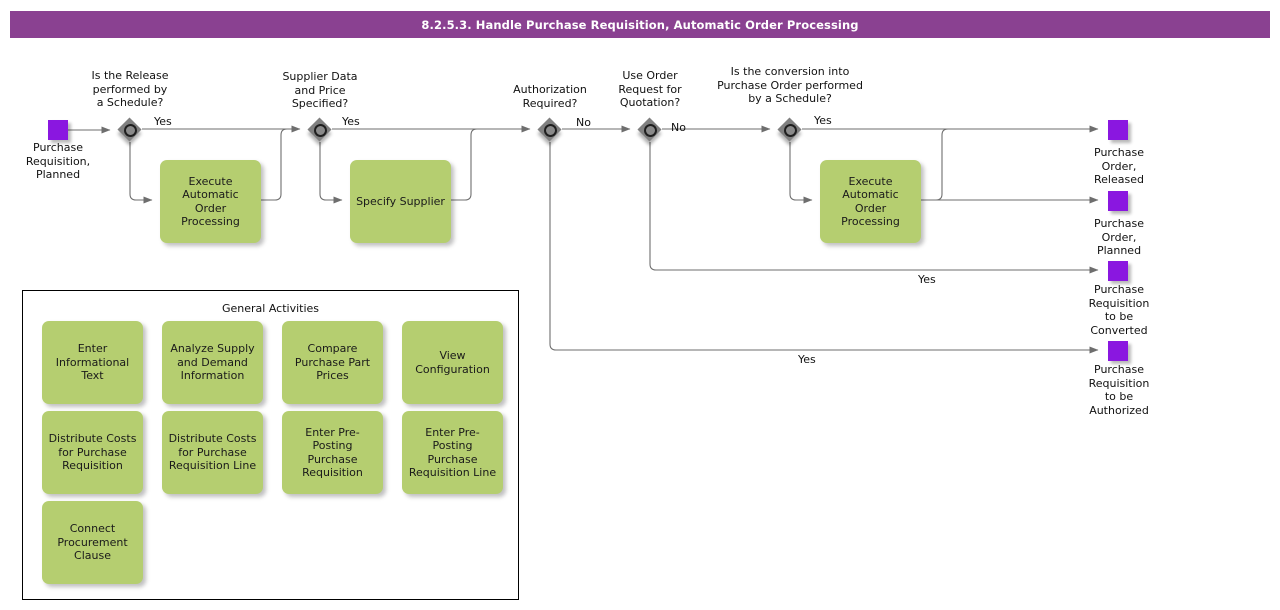 Image resolution: width=1280 pixels, height=610 pixels. Describe the element at coordinates (400, 201) in the screenshot. I see `activity-specify-supplier: Specify Supplier` at that location.